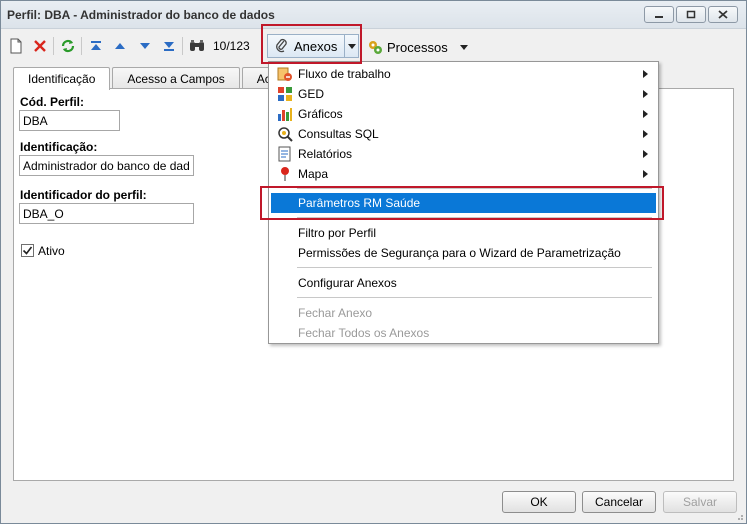 The image size is (747, 524). I want to click on anexos-label: Anexos, so click(316, 46).